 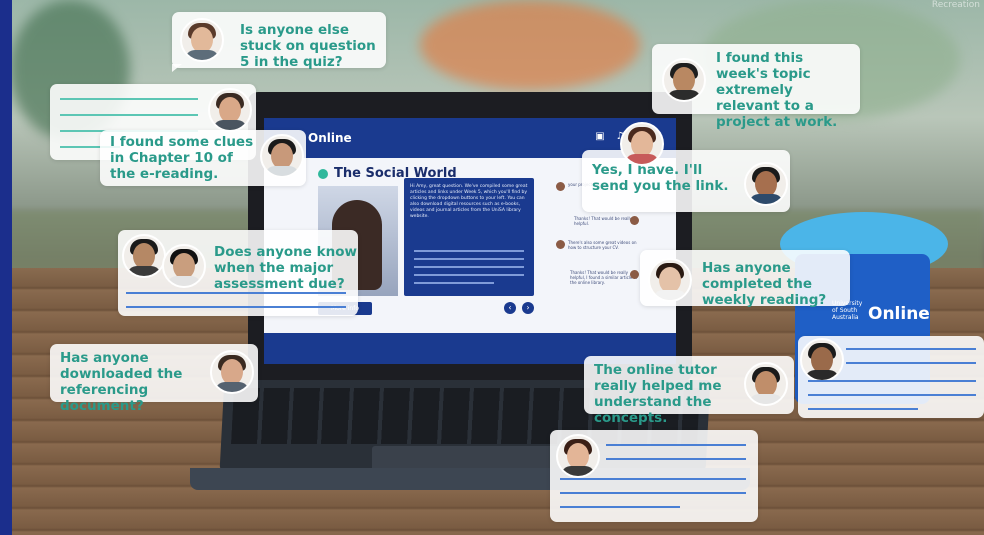 I want to click on next-button: ›, so click(x=528, y=308).